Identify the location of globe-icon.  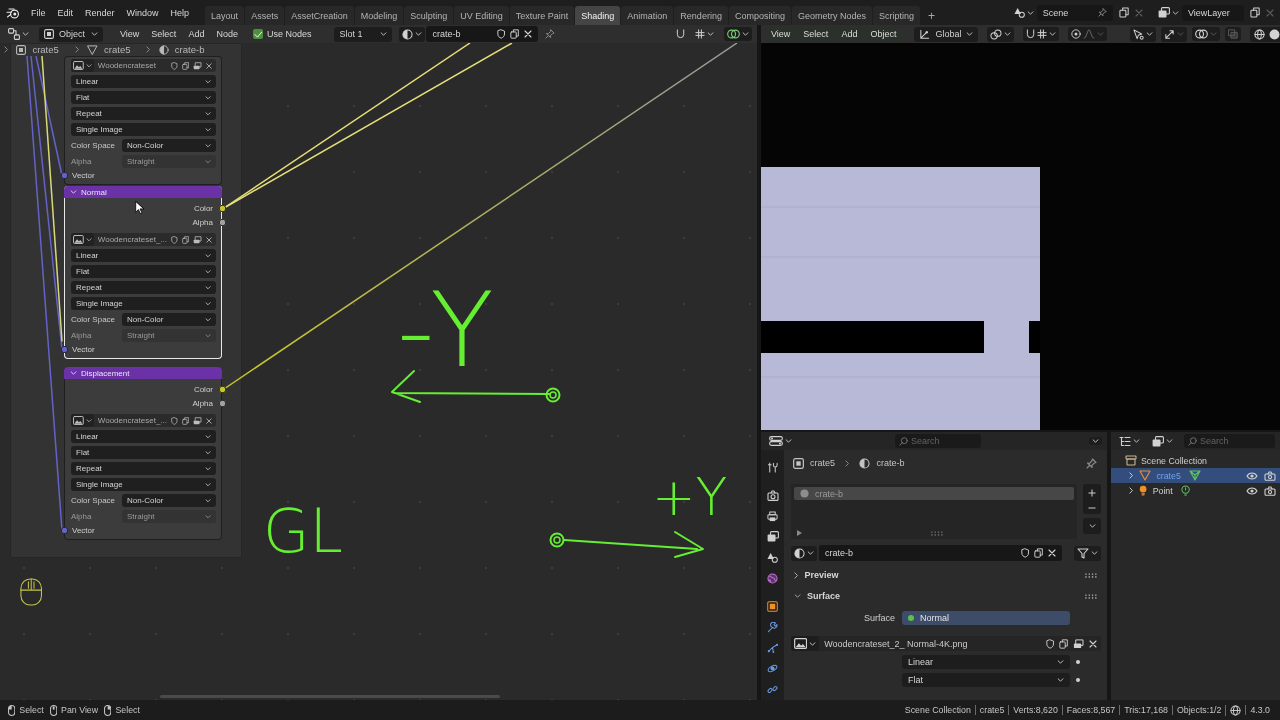
(772, 578).